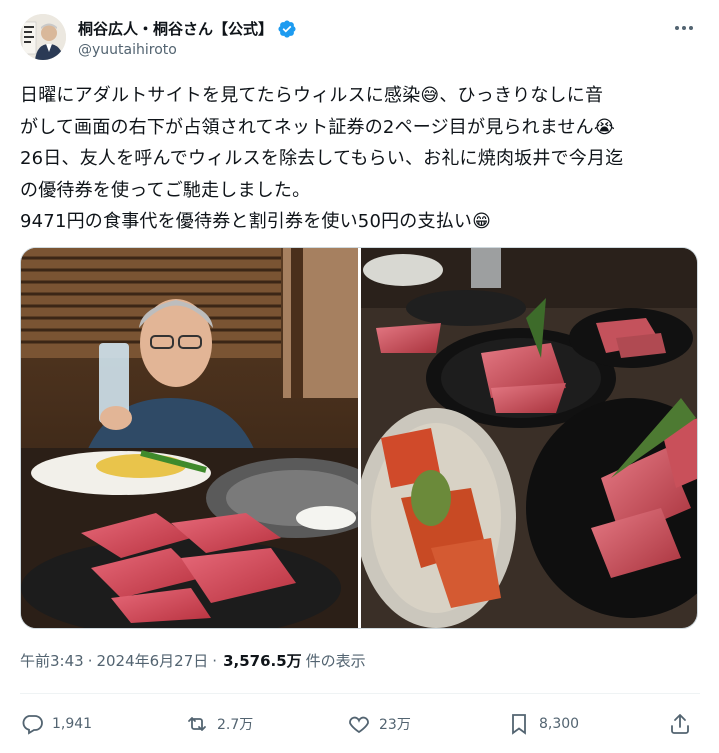 The image size is (719, 753). Describe the element at coordinates (165, 190) in the screenshot. I see `tweet-line: の優待券を使ってご馳走しました。` at that location.